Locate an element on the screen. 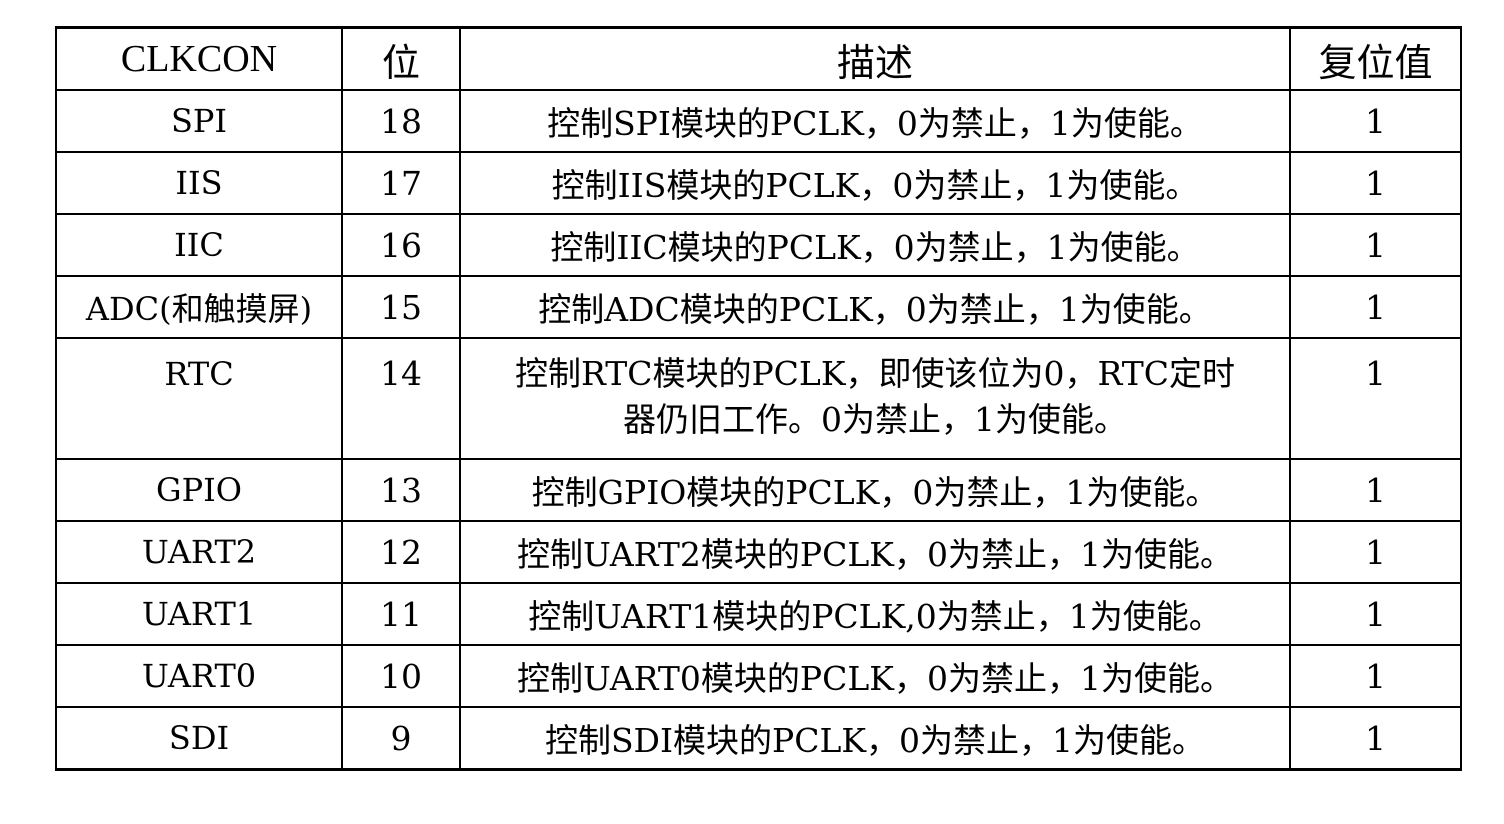 The width and height of the screenshot is (1504, 824). table-row: GPIO 13 控制GPIO模块的PCLK，0为禁止，1为使能。 1 is located at coordinates (758, 490).